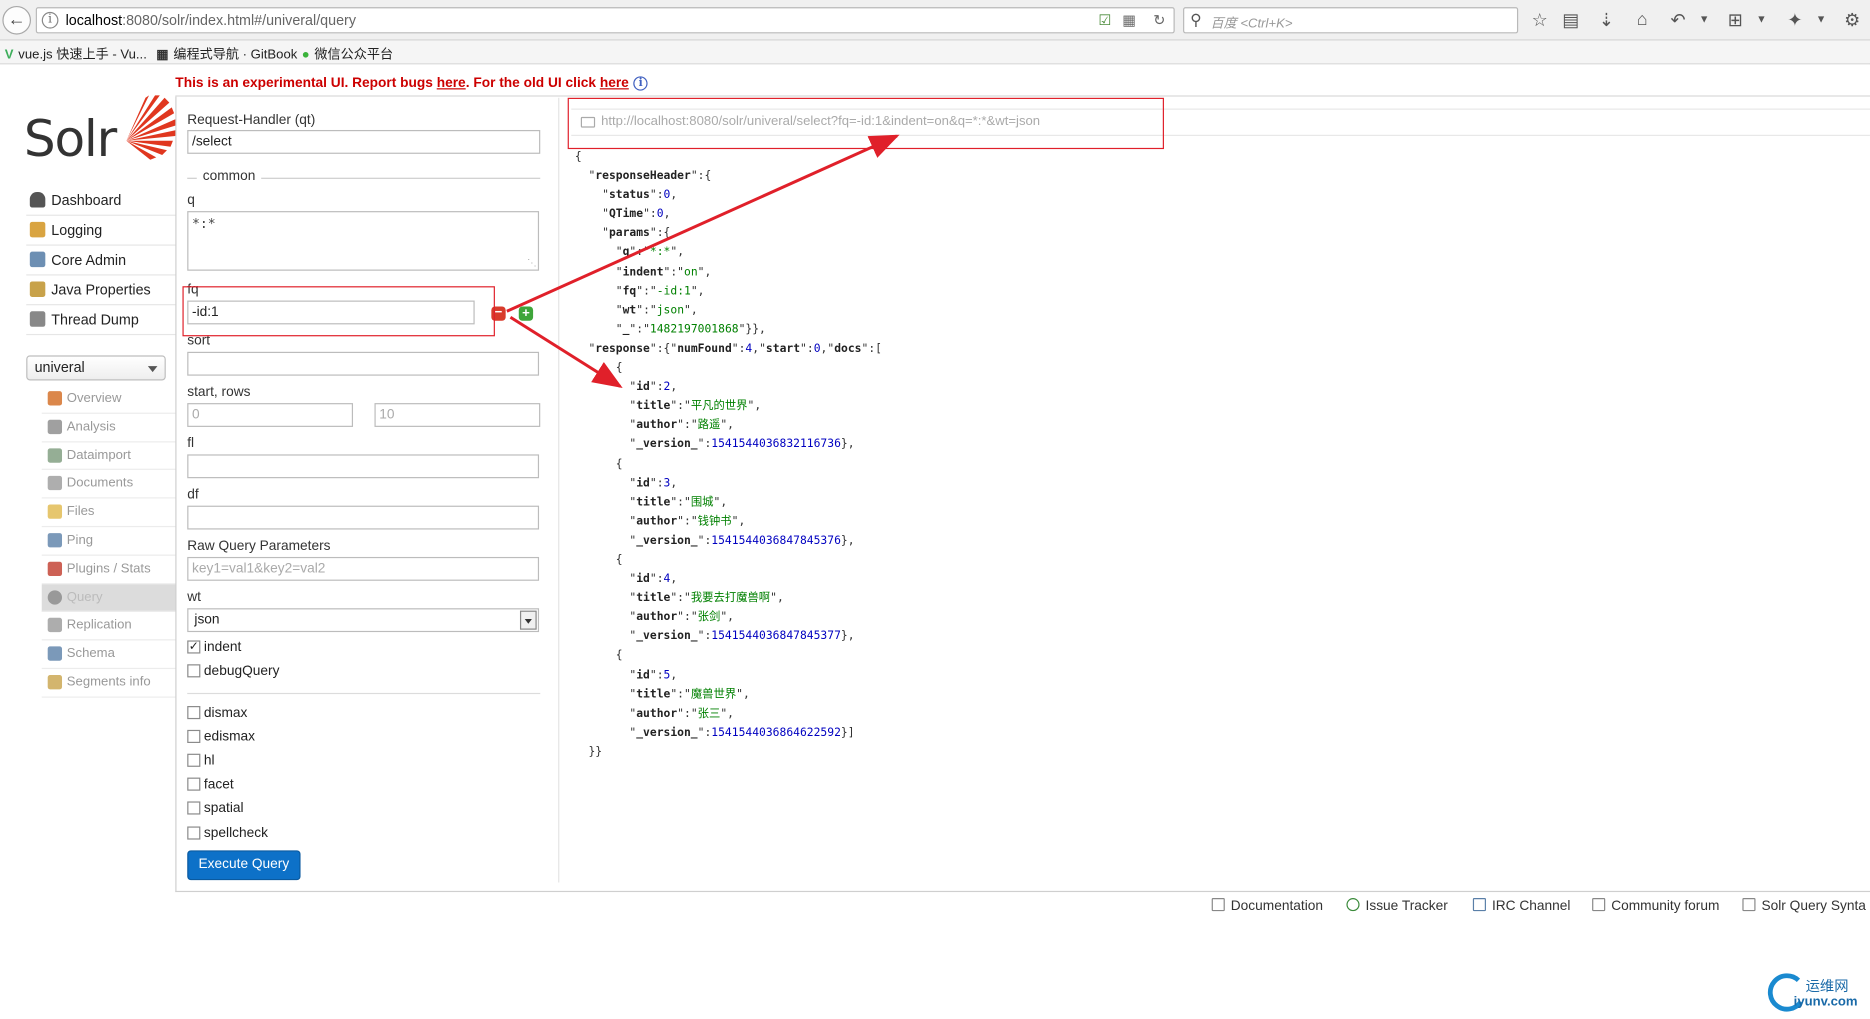 The width and height of the screenshot is (1870, 1019). Describe the element at coordinates (1218, 905) in the screenshot. I see `documentation-icon` at that location.